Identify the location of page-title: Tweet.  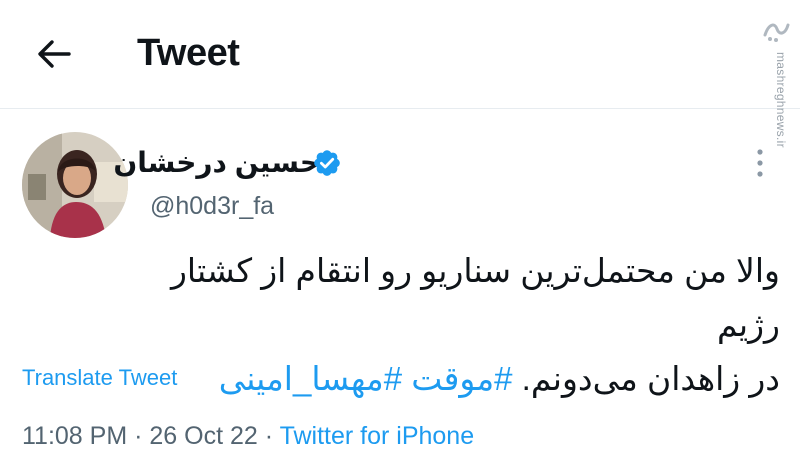
(188, 53).